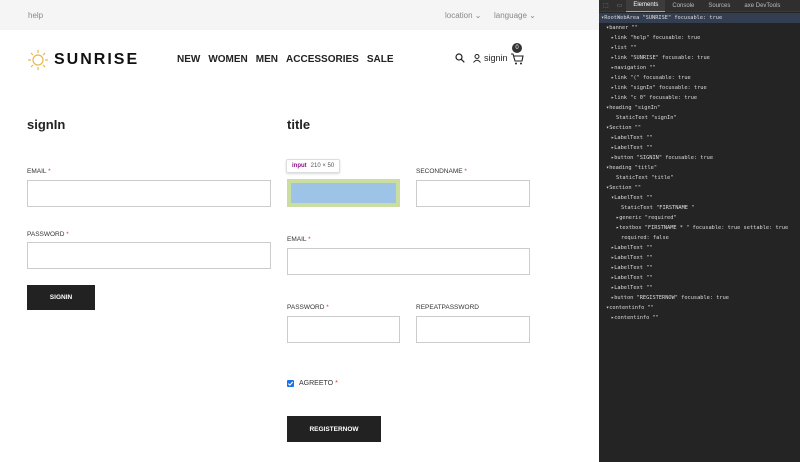 The image size is (800, 462). I want to click on user-icon, so click(477, 58).